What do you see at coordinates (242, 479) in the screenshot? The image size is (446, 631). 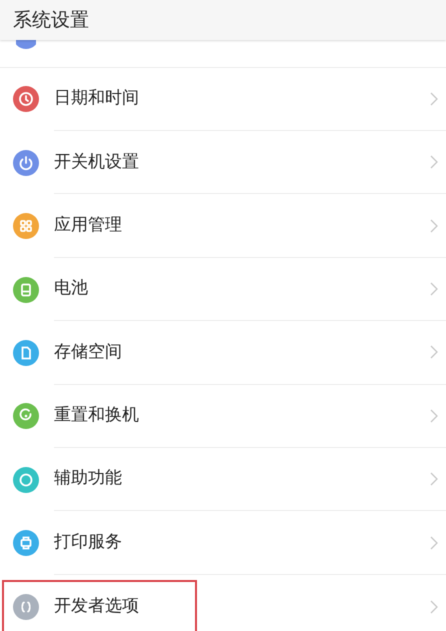 I see `setting-label: 辅助功能` at bounding box center [242, 479].